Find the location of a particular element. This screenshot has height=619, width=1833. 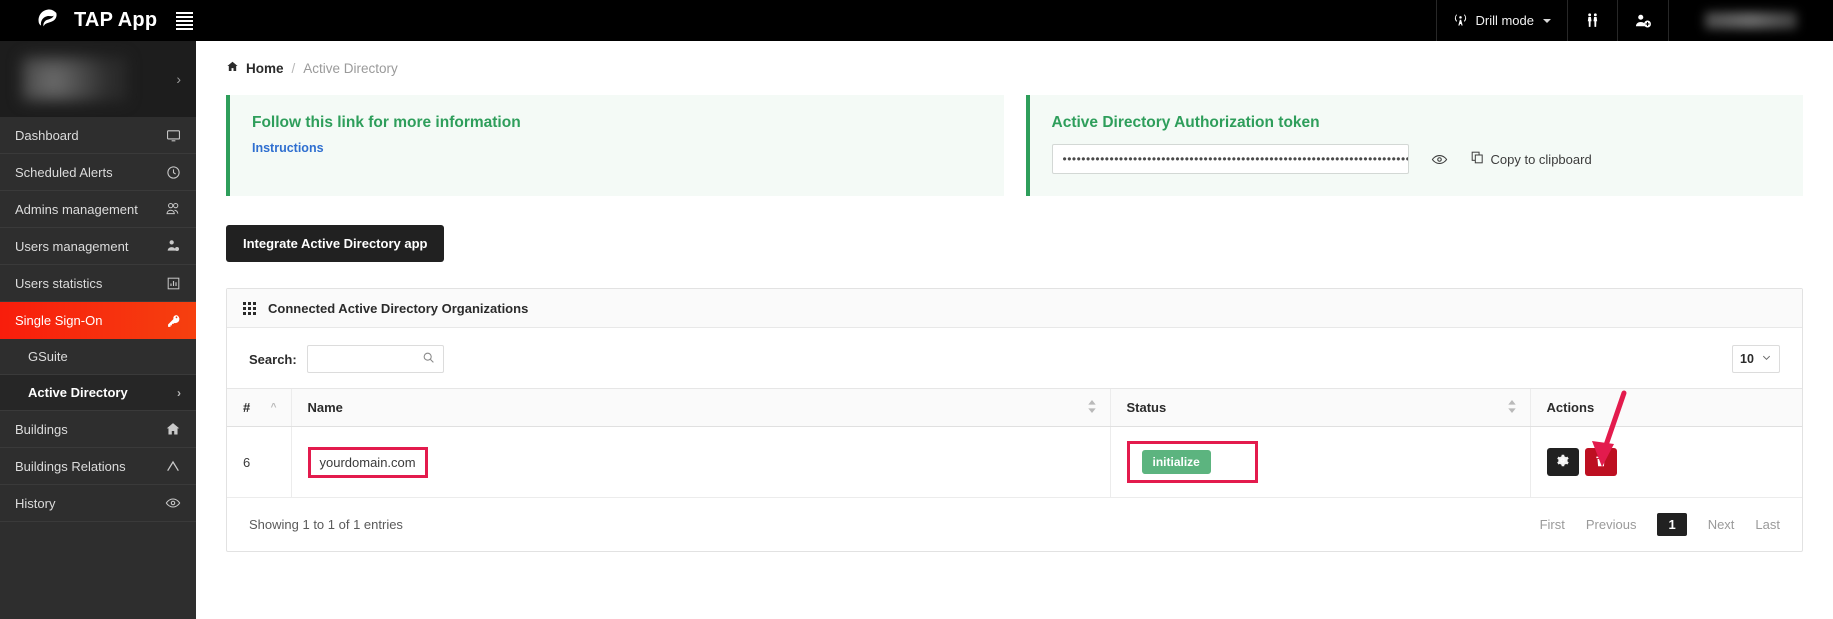

top-navigation-bar: TAP App Drill mode is located at coordinates (916, 20).